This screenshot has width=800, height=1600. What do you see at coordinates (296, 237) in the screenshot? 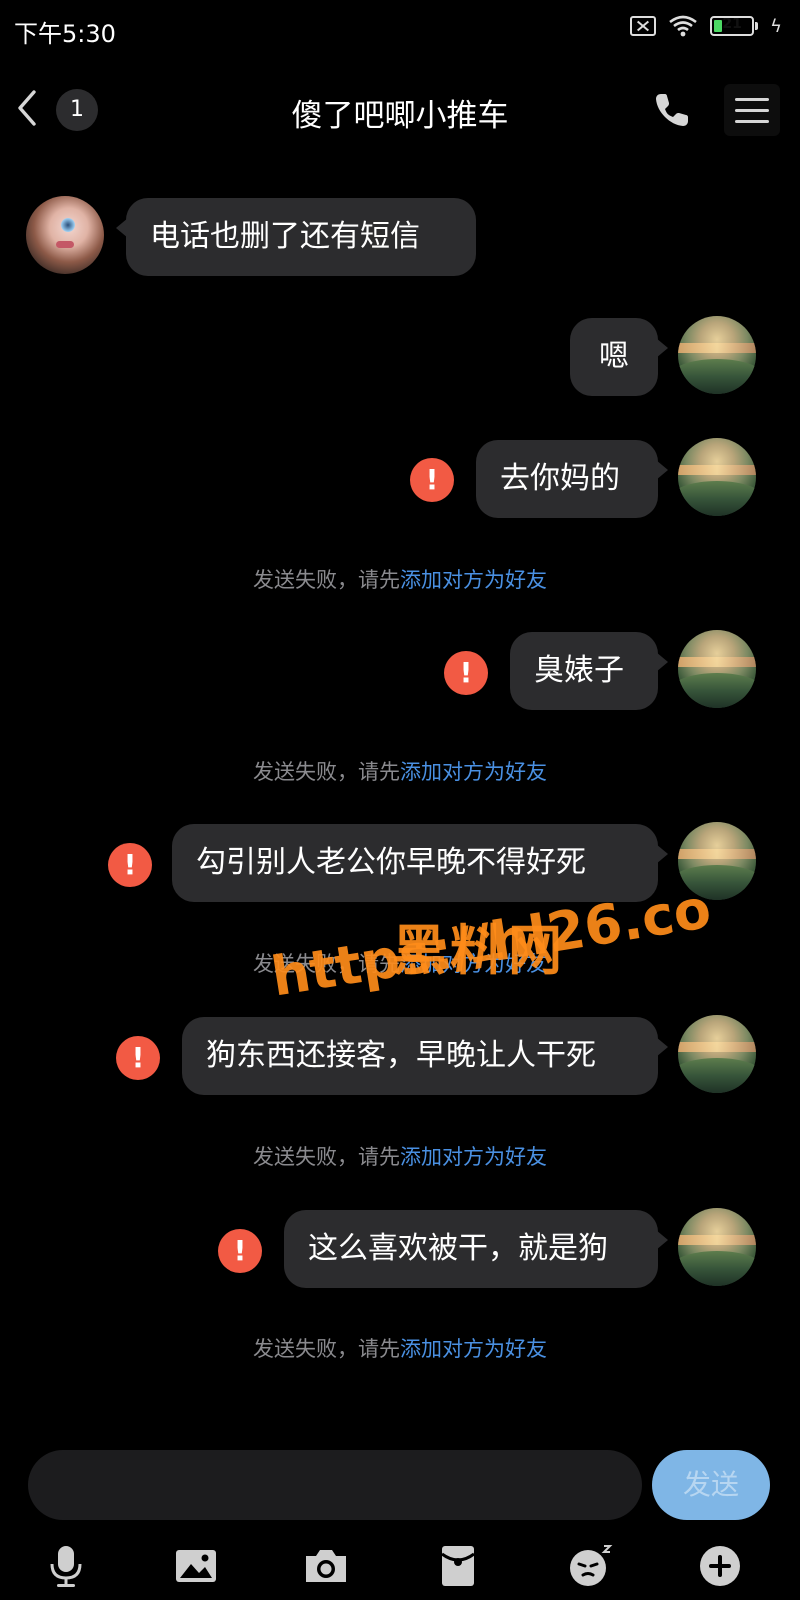
I see `message-bubble-incoming: 电话也删了还有短信` at bounding box center [296, 237].